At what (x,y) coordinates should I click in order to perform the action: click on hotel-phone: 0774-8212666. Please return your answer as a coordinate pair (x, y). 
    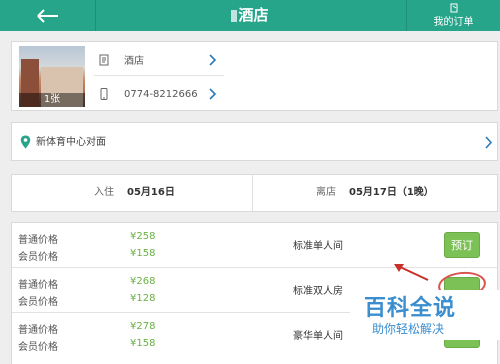
    Looking at the image, I should click on (161, 94).